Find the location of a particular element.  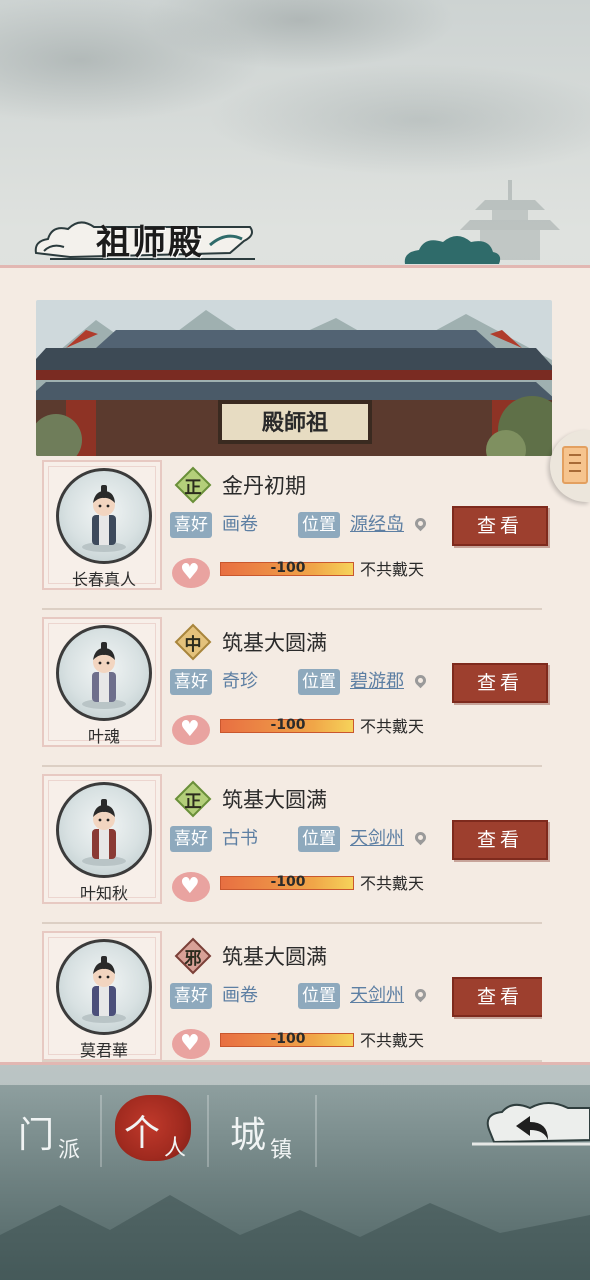

nav-personal-big: 个 is located at coordinates (142, 1133).